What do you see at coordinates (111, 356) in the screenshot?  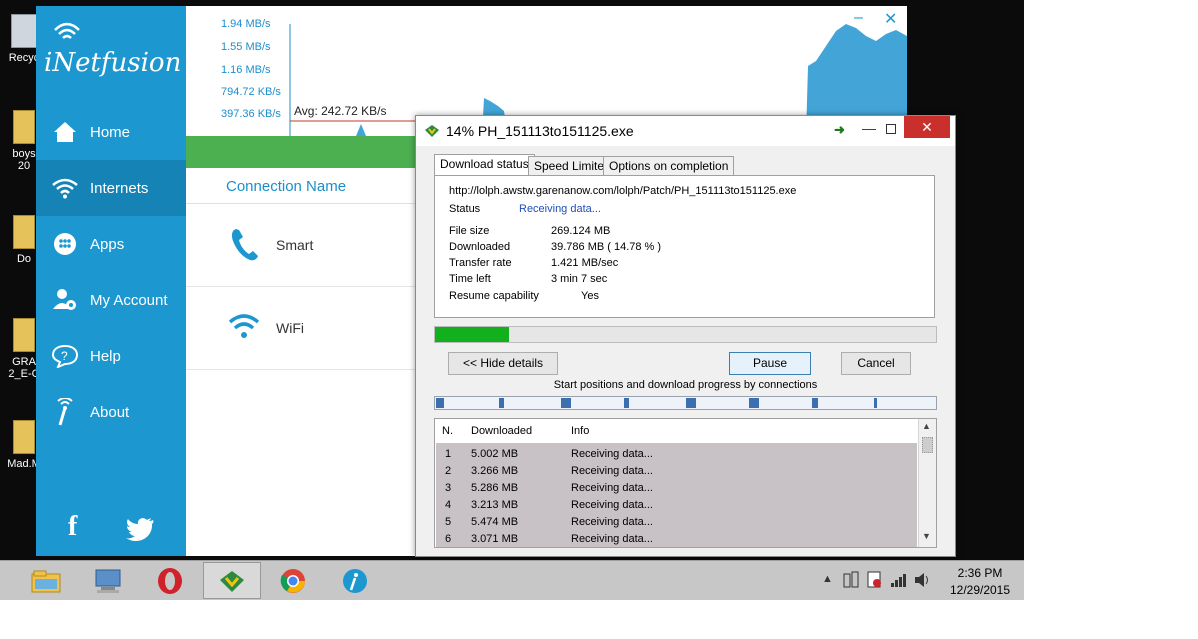 I see `sidebar-item-help: ? Help` at bounding box center [111, 356].